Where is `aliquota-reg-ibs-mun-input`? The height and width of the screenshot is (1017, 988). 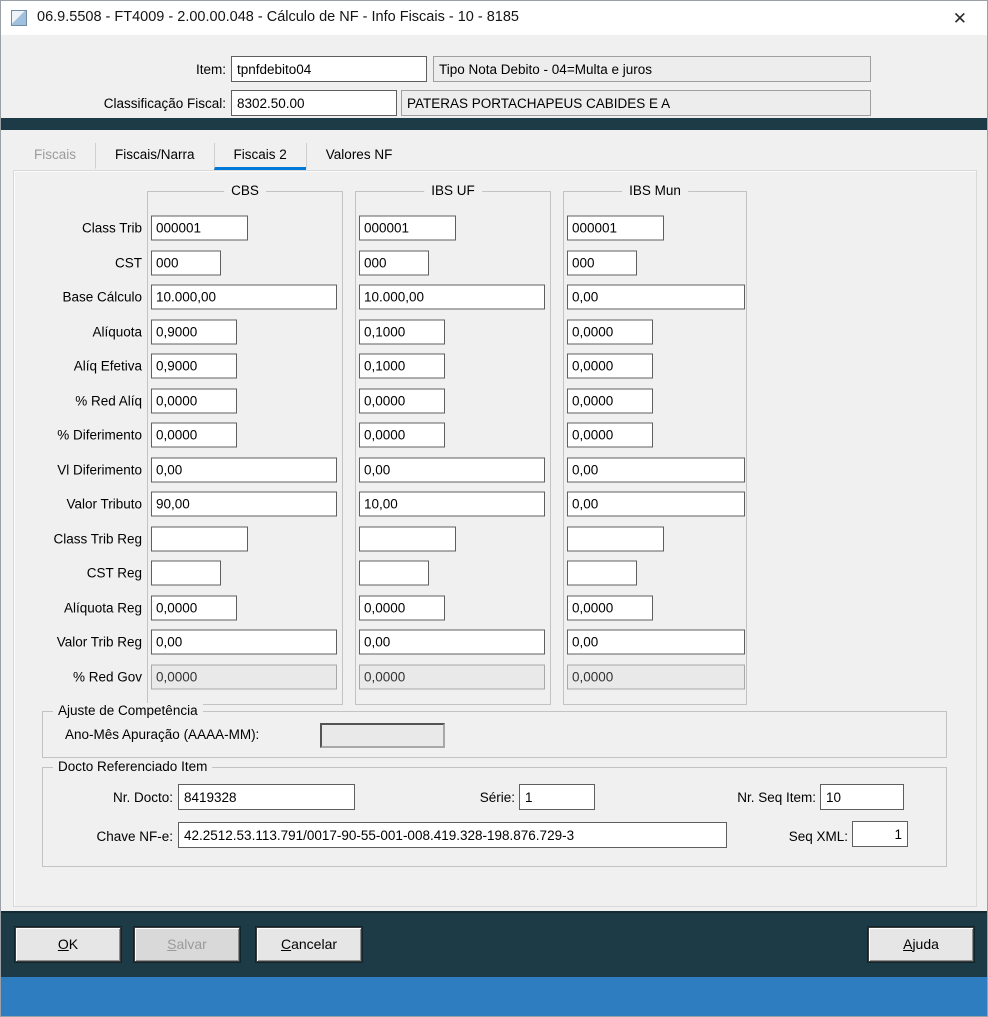
aliquota-reg-ibs-mun-input is located at coordinates (610, 608).